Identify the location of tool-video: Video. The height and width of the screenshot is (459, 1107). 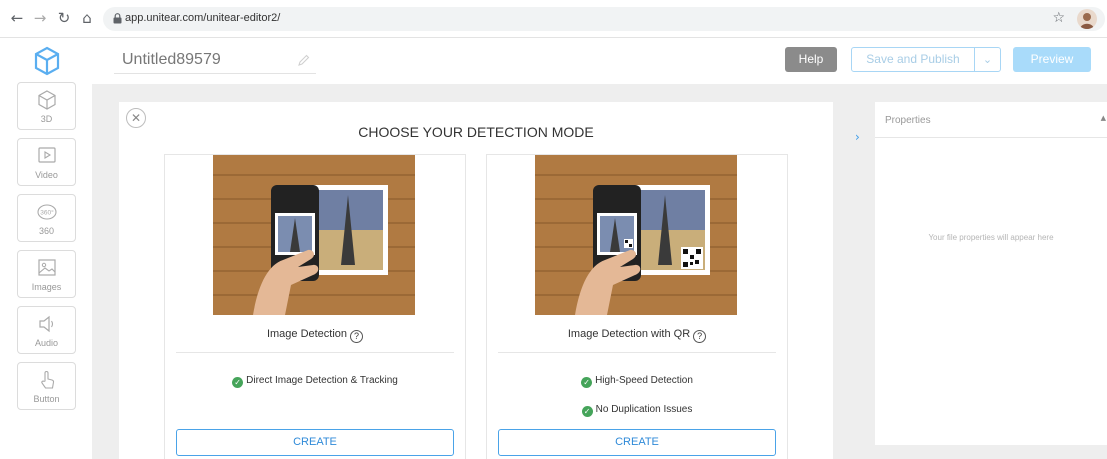
(46, 162).